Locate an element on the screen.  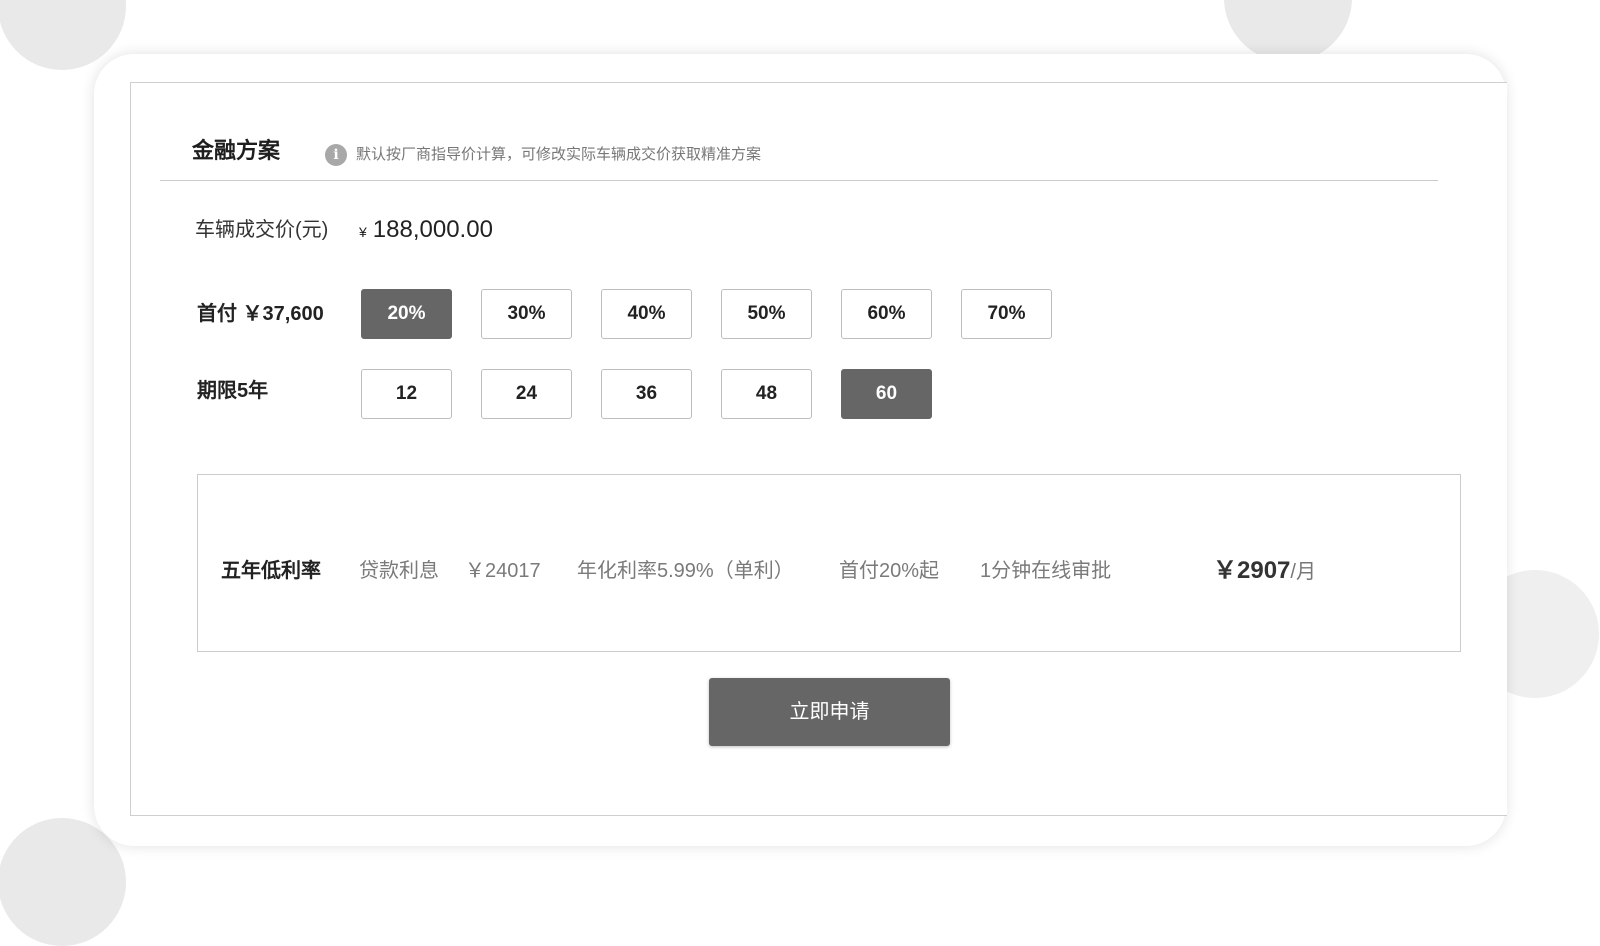
annual-rate: 年化利率5.99%（单利） is located at coordinates (685, 571).